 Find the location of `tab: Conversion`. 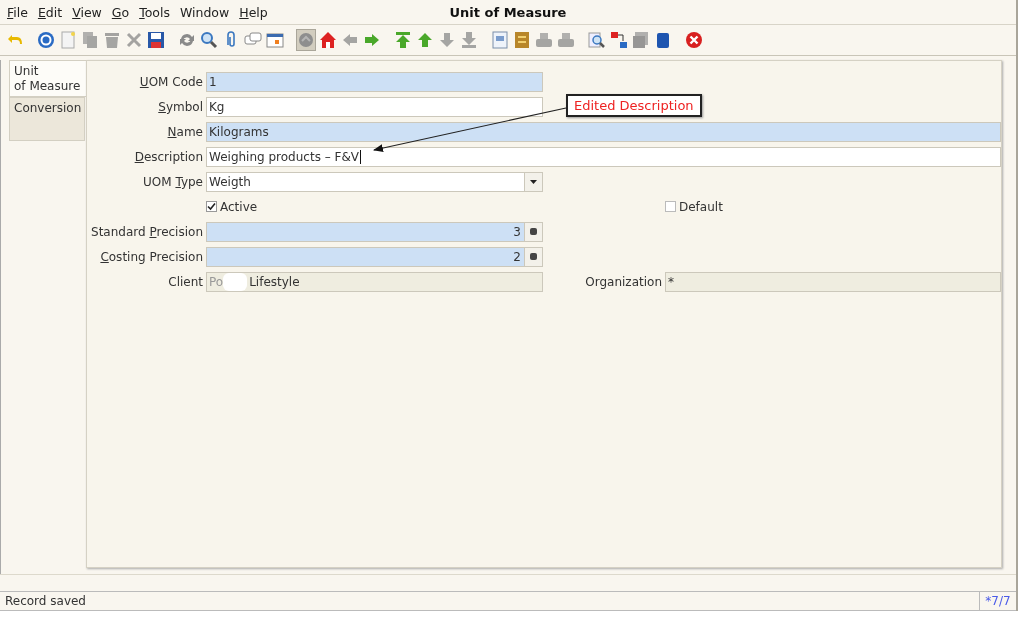

tab: Conversion is located at coordinates (47, 119).